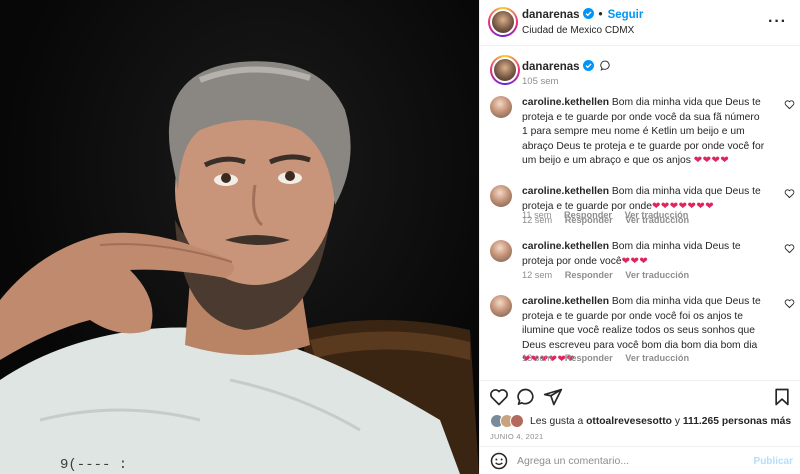 This screenshot has height=474, width=800. Describe the element at coordinates (773, 461) in the screenshot. I see `publish-button: Publicar` at that location.